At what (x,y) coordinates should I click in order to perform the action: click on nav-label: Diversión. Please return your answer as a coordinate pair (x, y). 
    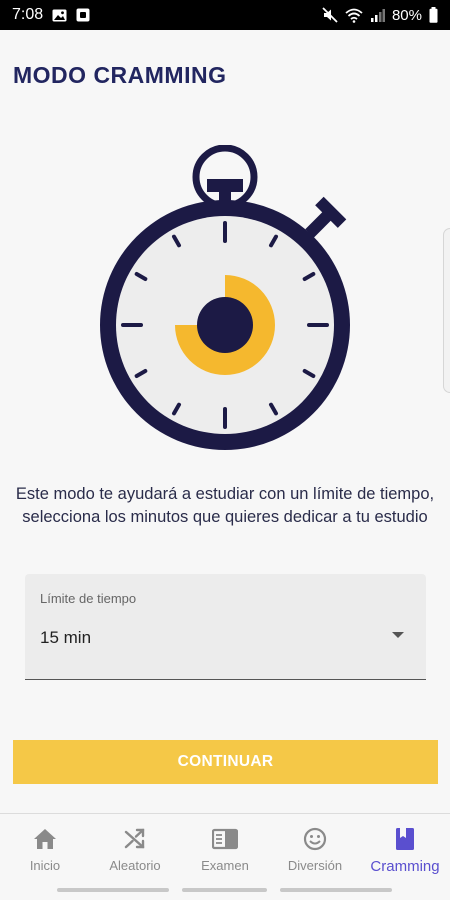
    Looking at the image, I should click on (315, 865).